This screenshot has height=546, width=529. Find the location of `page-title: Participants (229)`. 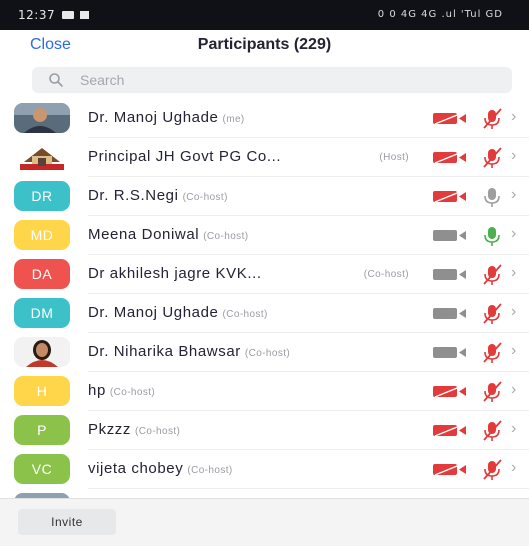

page-title: Participants (229) is located at coordinates (264, 44).